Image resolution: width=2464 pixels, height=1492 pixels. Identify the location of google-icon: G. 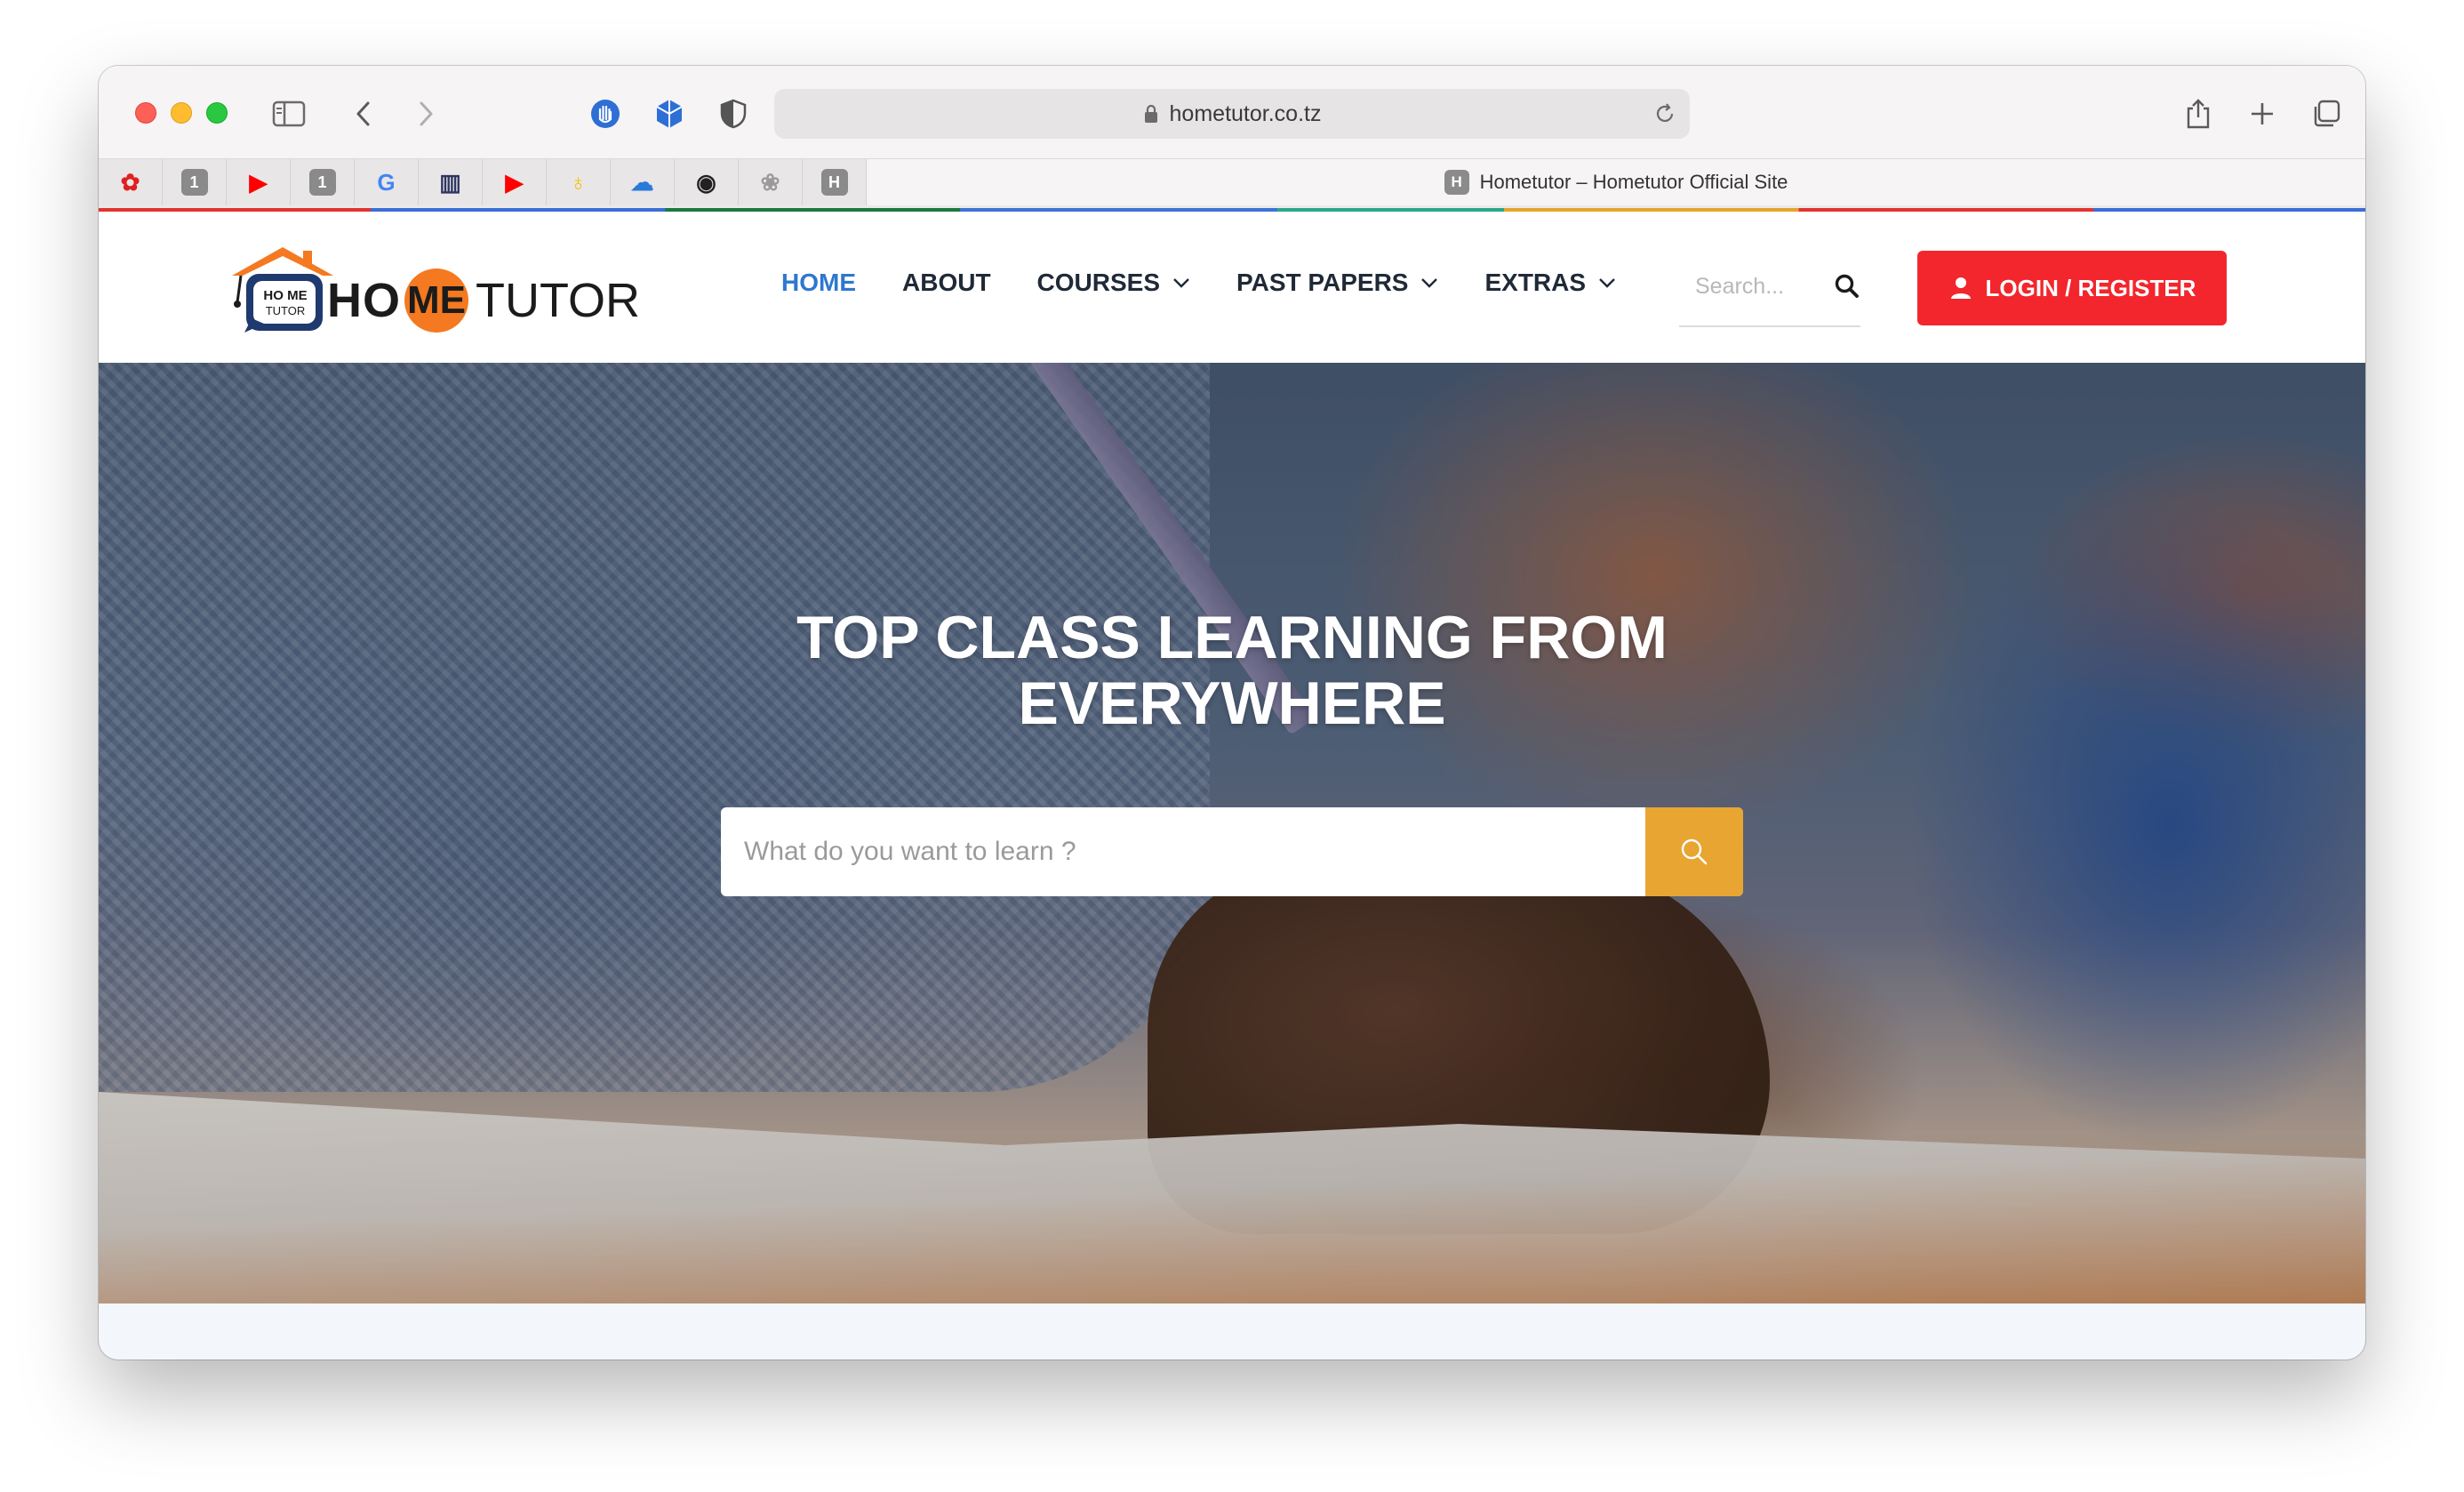
(386, 182).